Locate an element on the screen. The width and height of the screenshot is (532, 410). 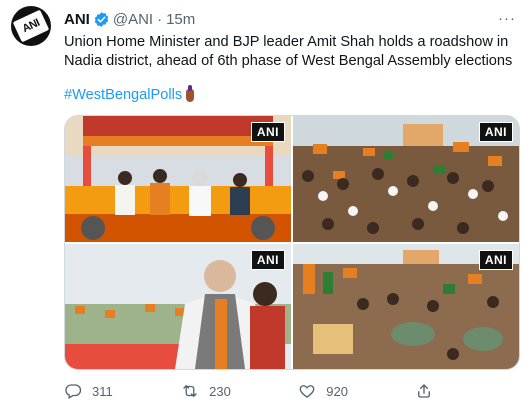
like-icon is located at coordinates (307, 391).